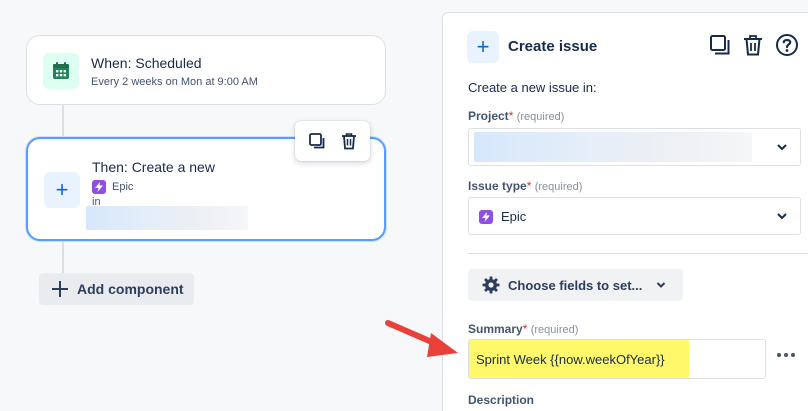 Image resolution: width=808 pixels, height=411 pixels. I want to click on action-issue-type: Epic, so click(112, 187).